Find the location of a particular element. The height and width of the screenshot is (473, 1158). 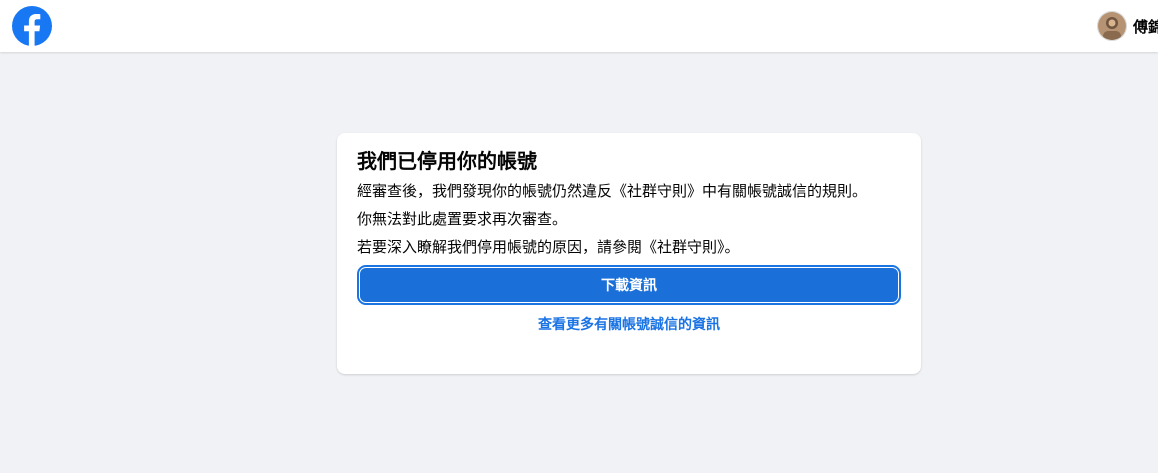

community-standards-text: 若要深入瞭解我們停用帳號的原因，請參閱《社群守則》。 is located at coordinates (548, 247).